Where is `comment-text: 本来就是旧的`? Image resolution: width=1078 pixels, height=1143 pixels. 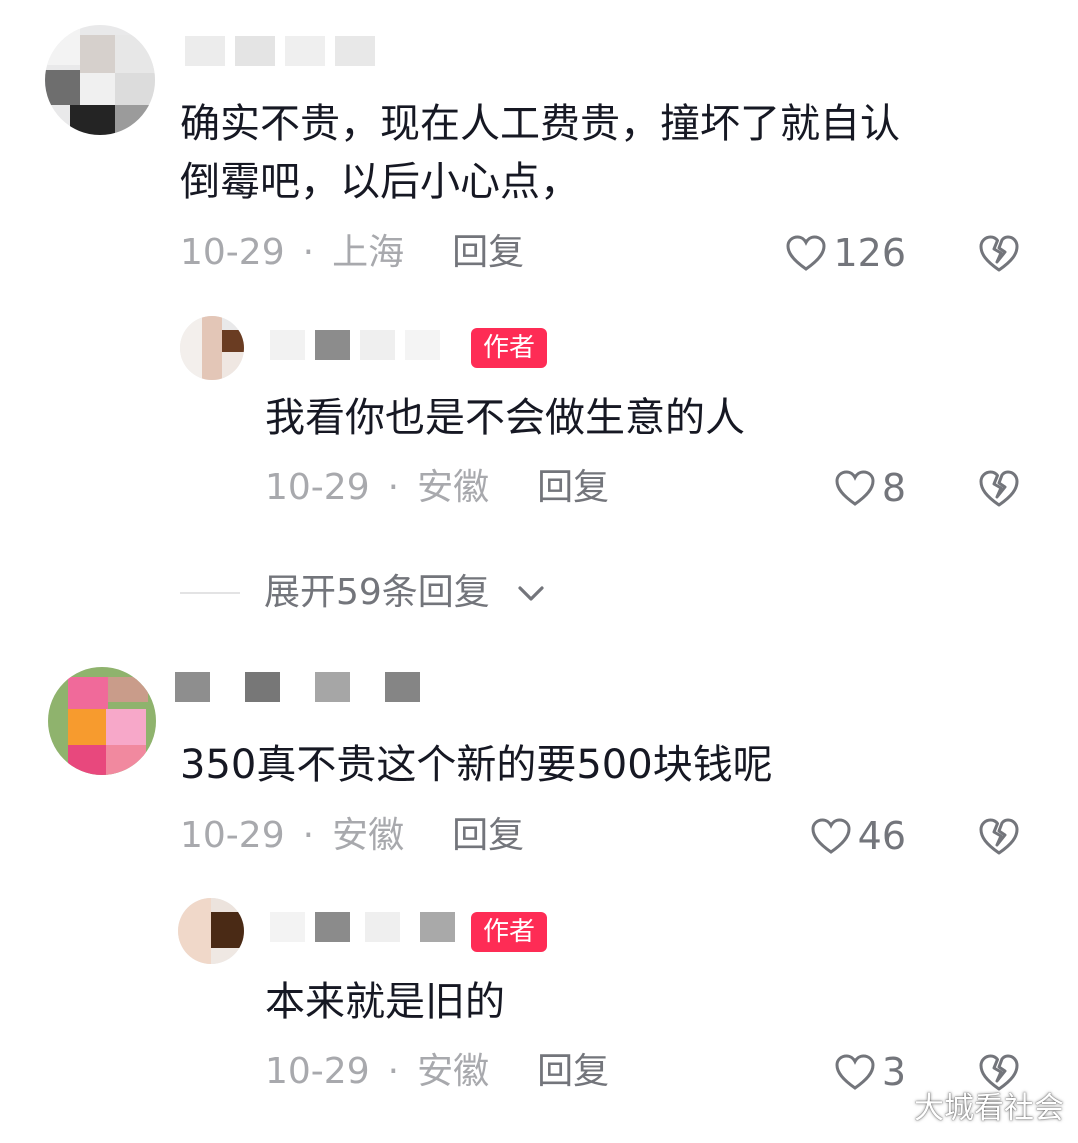 comment-text: 本来就是旧的 is located at coordinates (385, 1002).